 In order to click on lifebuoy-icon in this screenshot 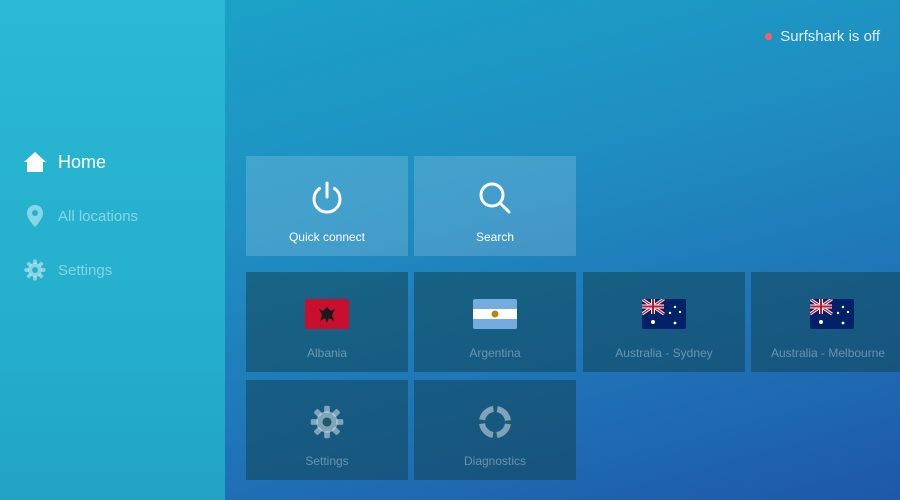, I will do `click(495, 422)`.